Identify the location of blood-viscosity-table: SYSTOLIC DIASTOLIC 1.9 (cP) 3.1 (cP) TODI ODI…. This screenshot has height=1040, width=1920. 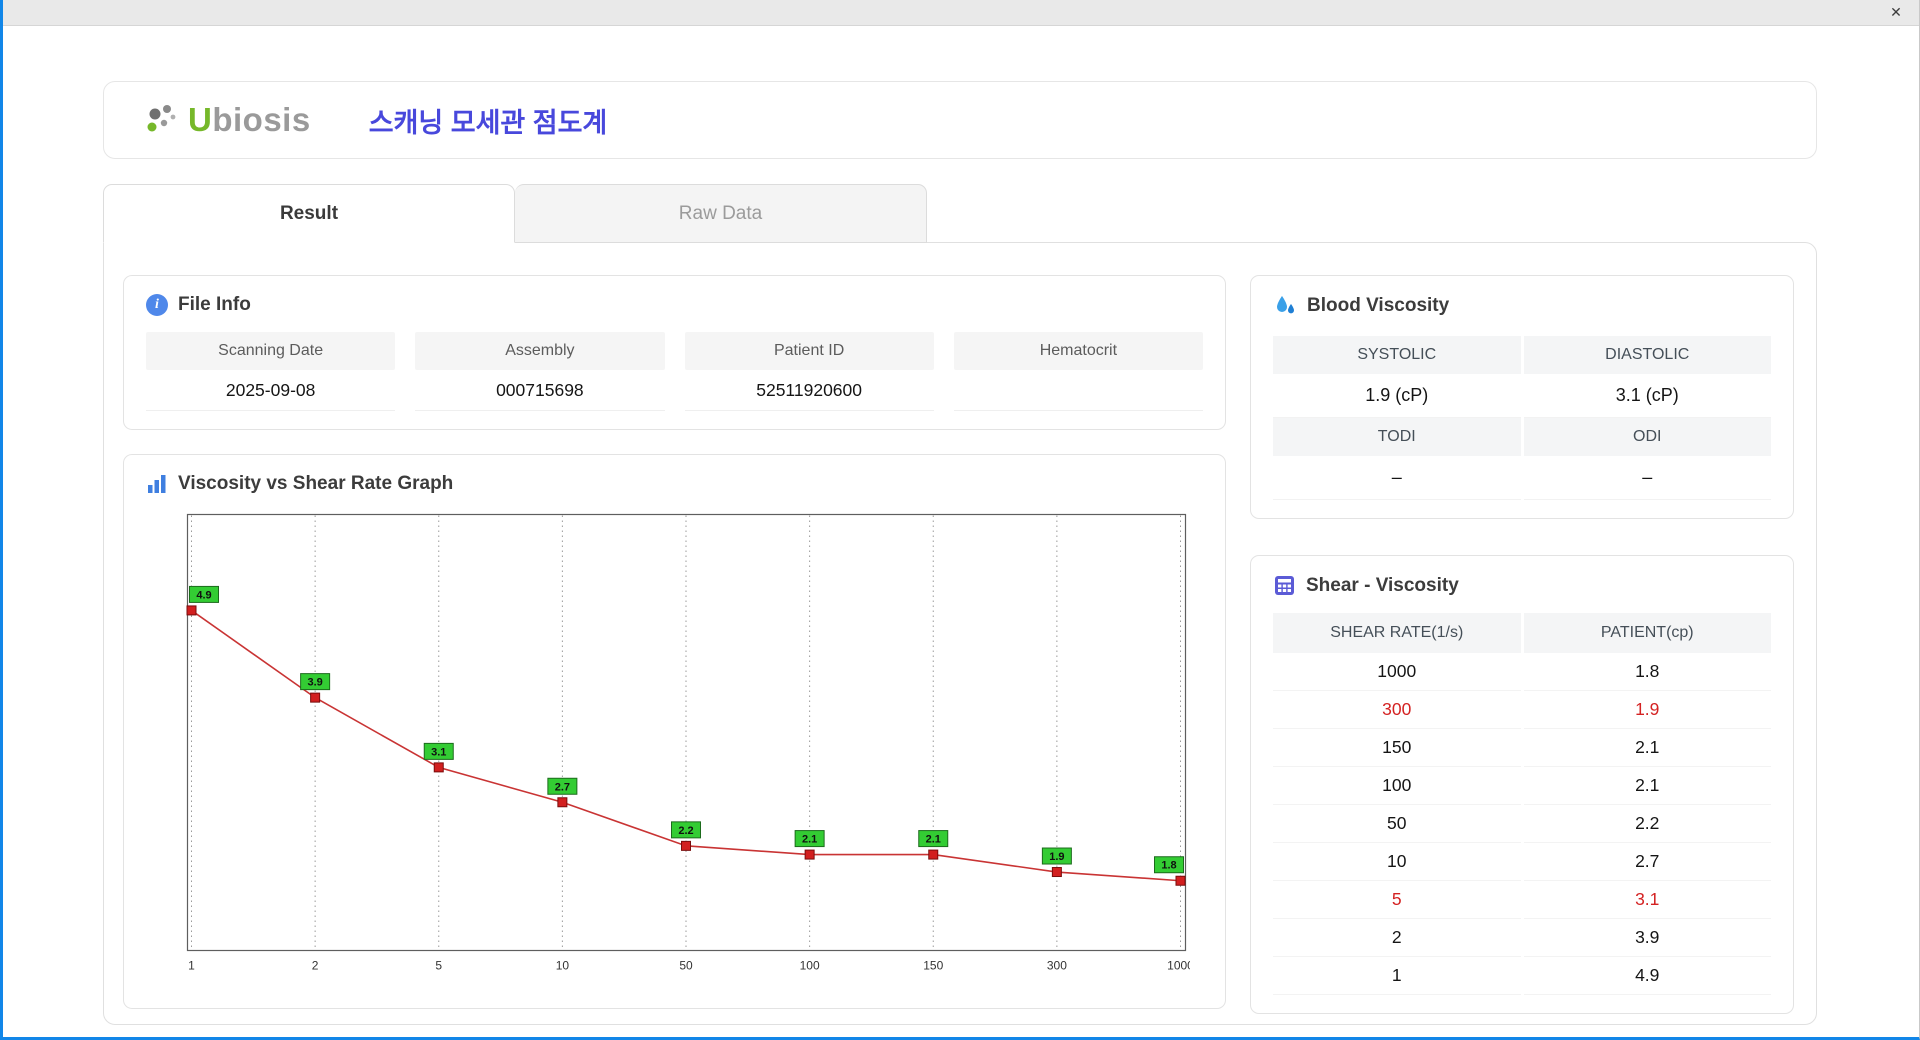
(1522, 418).